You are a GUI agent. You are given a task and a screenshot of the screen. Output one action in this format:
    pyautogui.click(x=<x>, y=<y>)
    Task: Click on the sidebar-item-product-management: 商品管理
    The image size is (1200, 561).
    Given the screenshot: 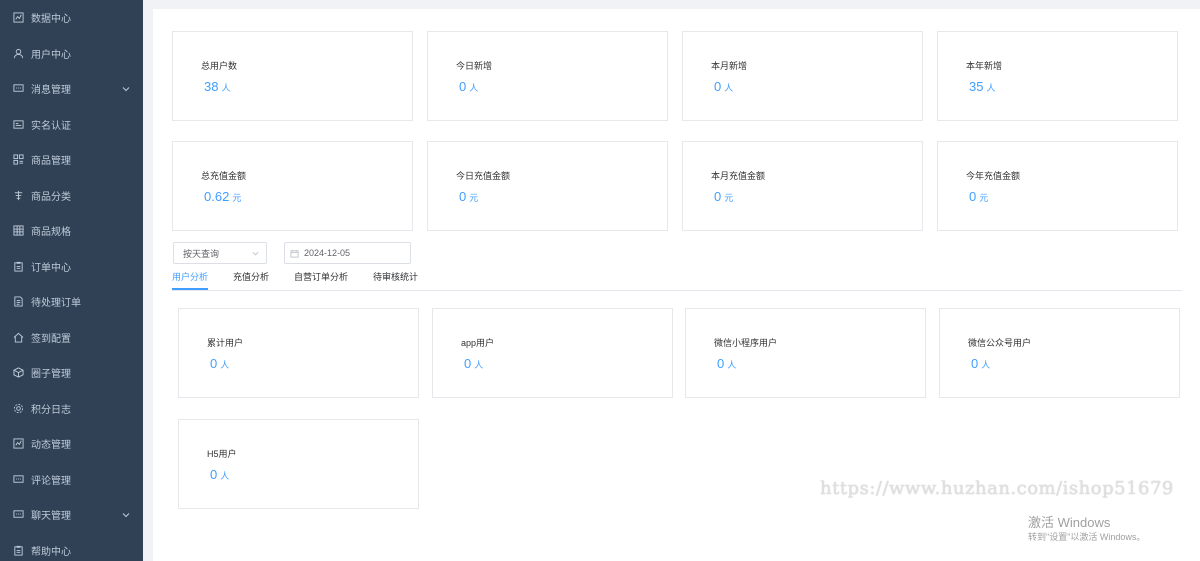 What is the action you would take?
    pyautogui.click(x=71, y=160)
    